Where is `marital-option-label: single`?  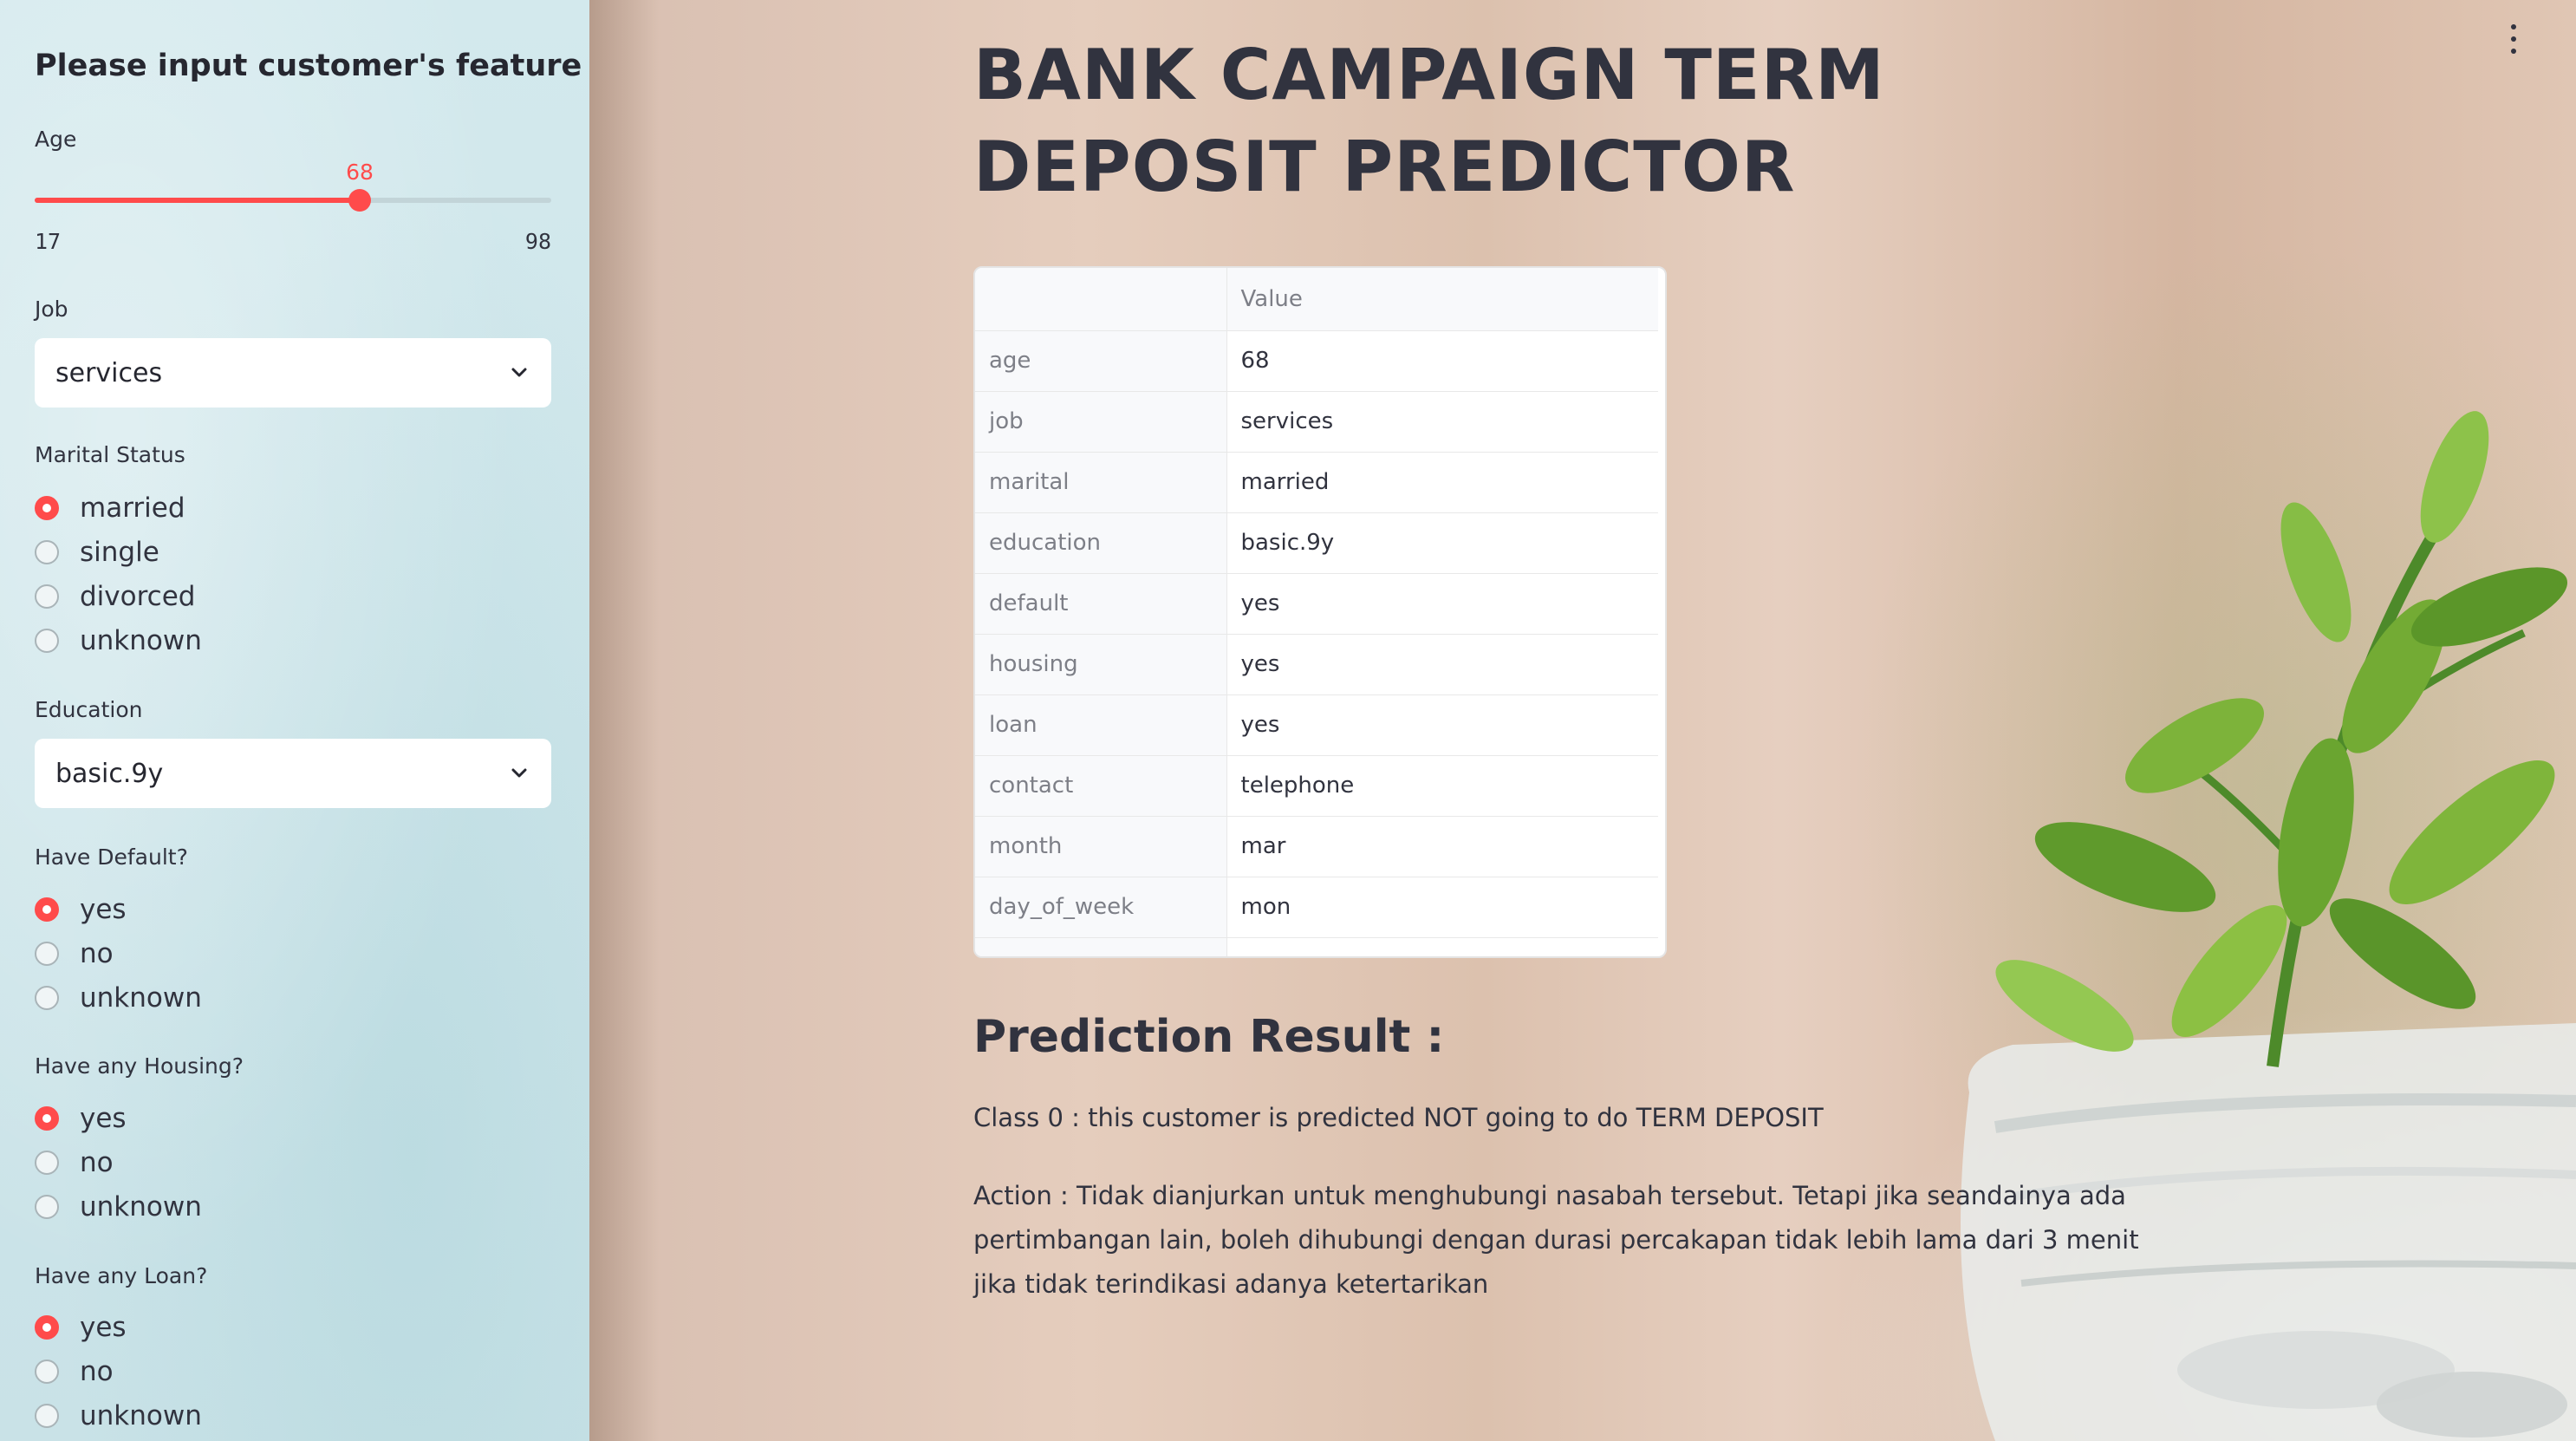
marital-option-label: single is located at coordinates (119, 552).